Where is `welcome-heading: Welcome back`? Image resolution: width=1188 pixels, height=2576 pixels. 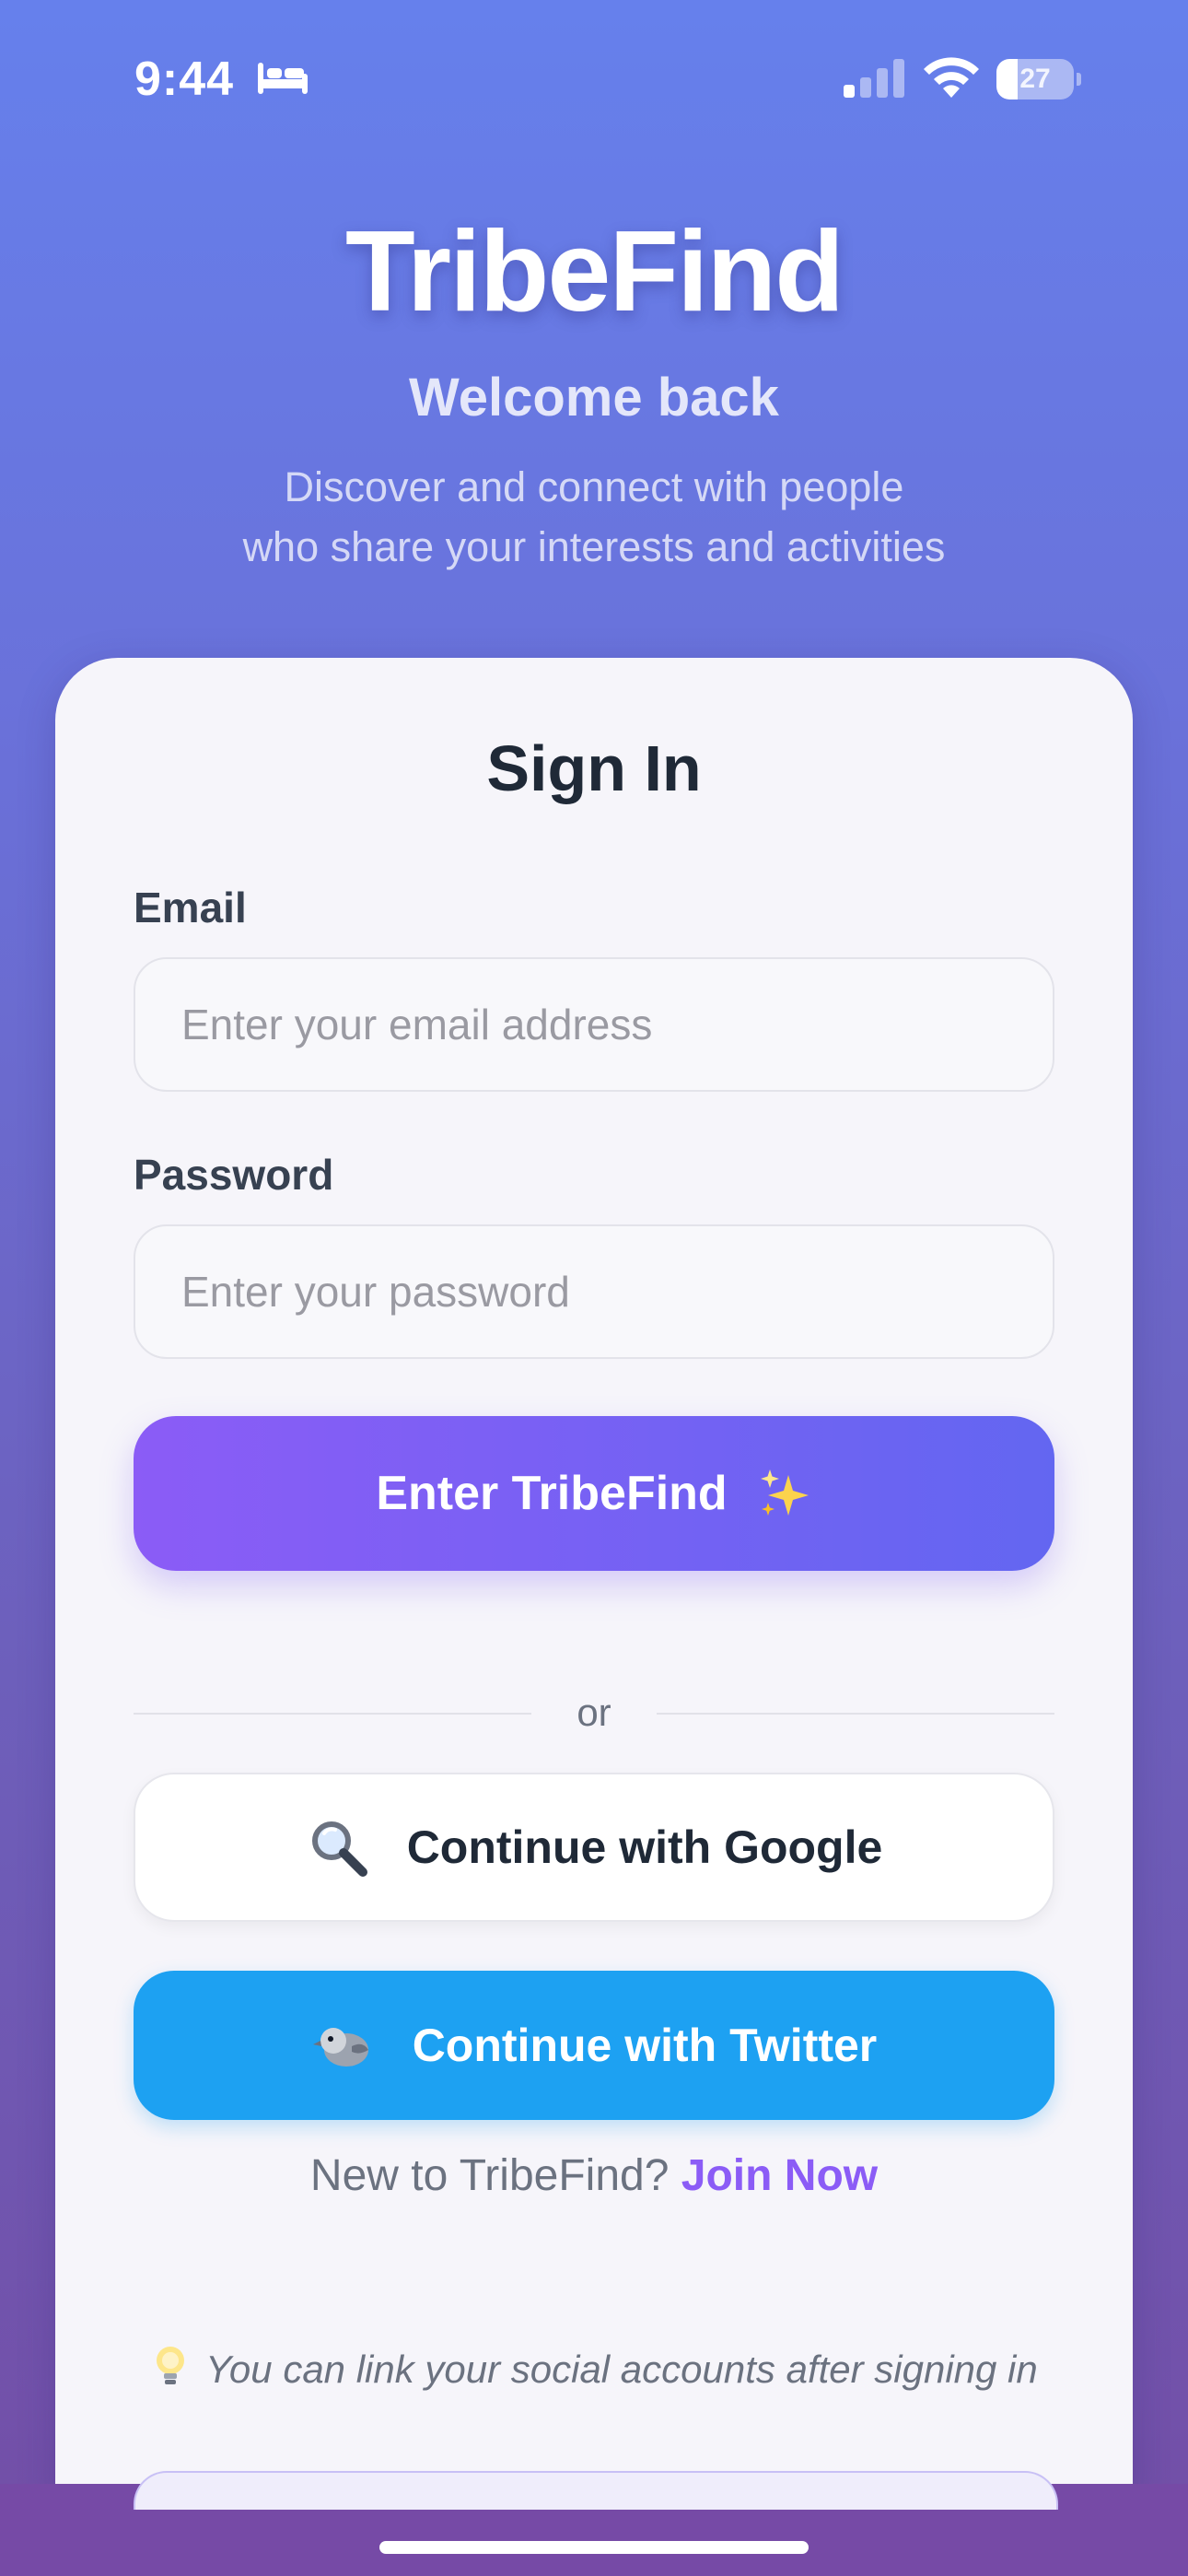 welcome-heading: Welcome back is located at coordinates (594, 397).